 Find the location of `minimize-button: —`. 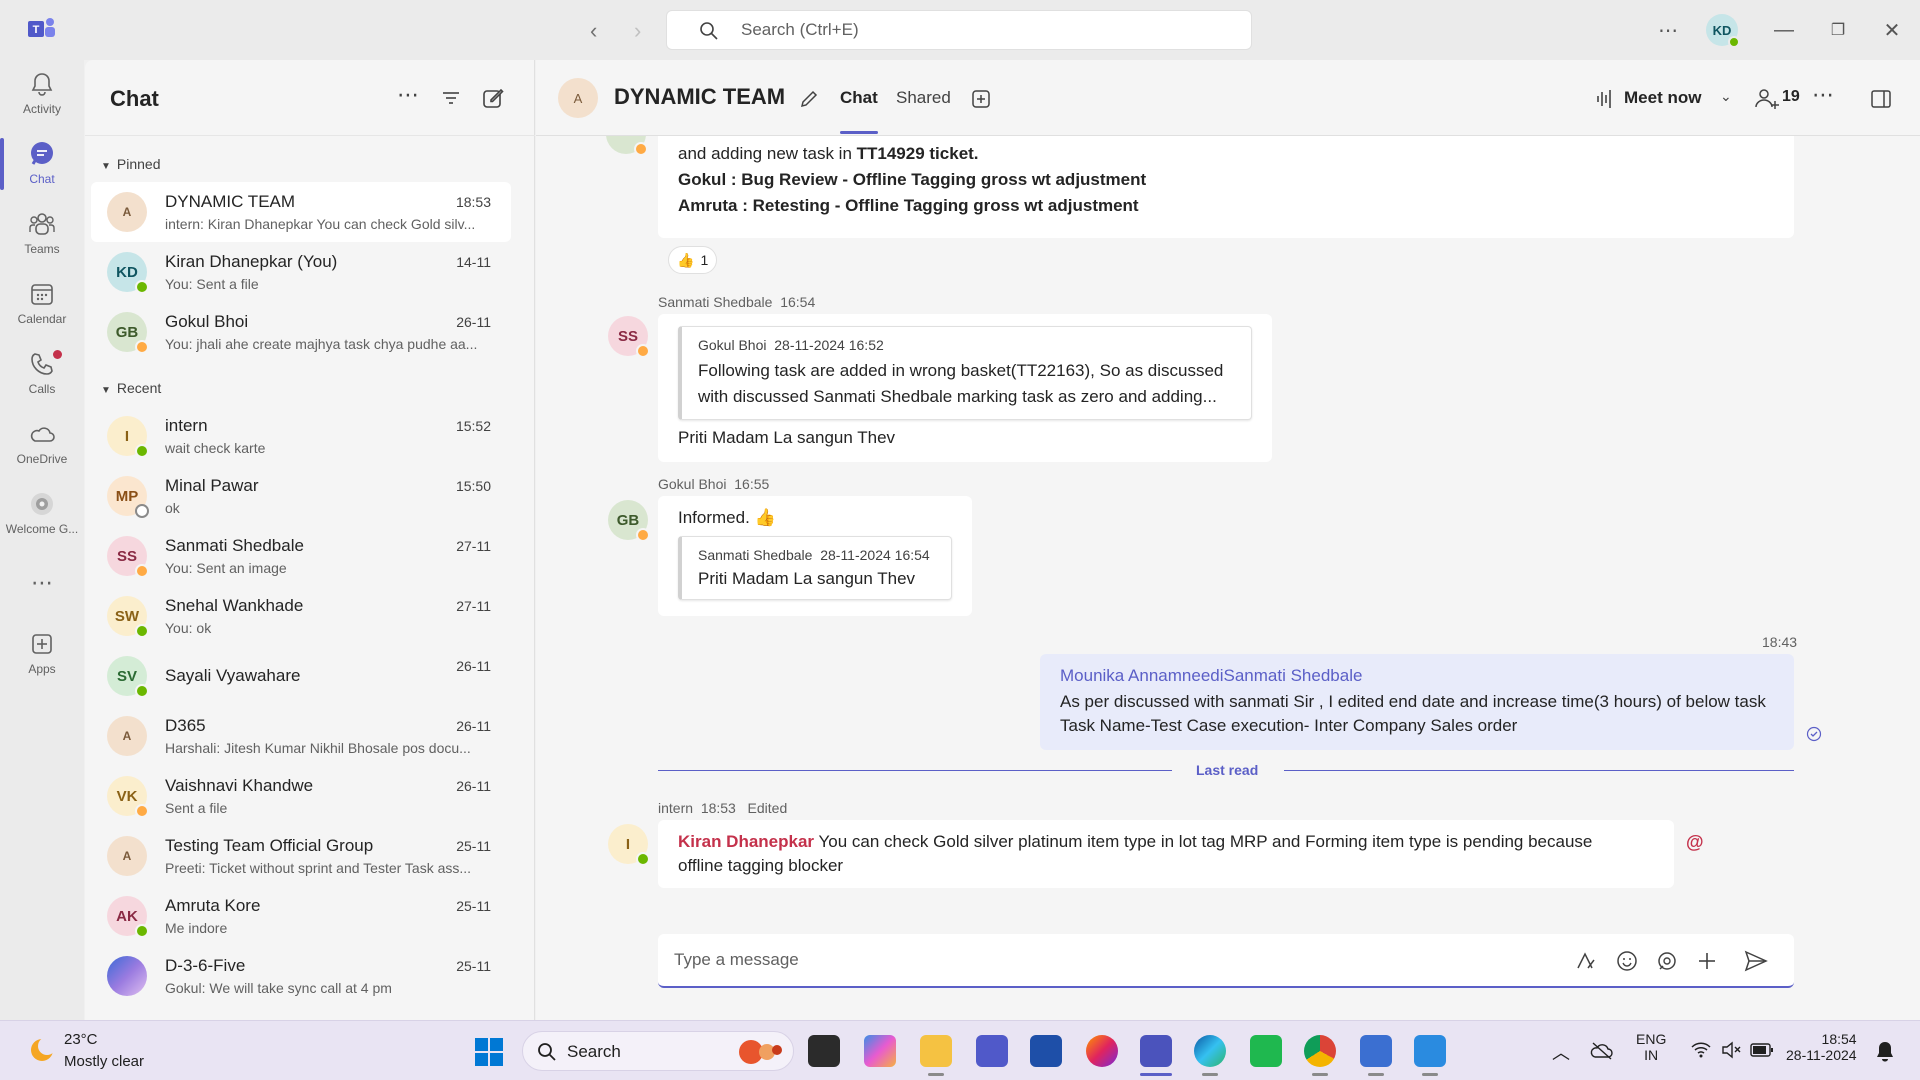

minimize-button: — is located at coordinates (1784, 30).